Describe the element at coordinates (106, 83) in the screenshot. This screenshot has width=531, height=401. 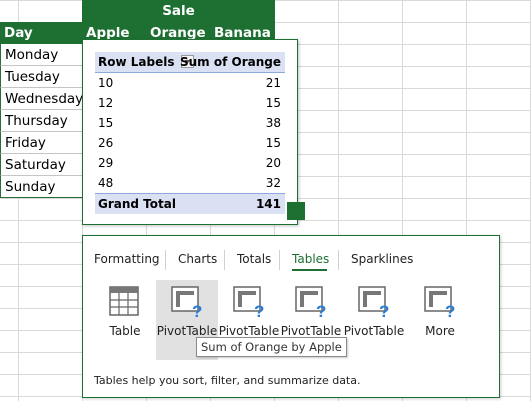
I see `row-label: 10` at that location.